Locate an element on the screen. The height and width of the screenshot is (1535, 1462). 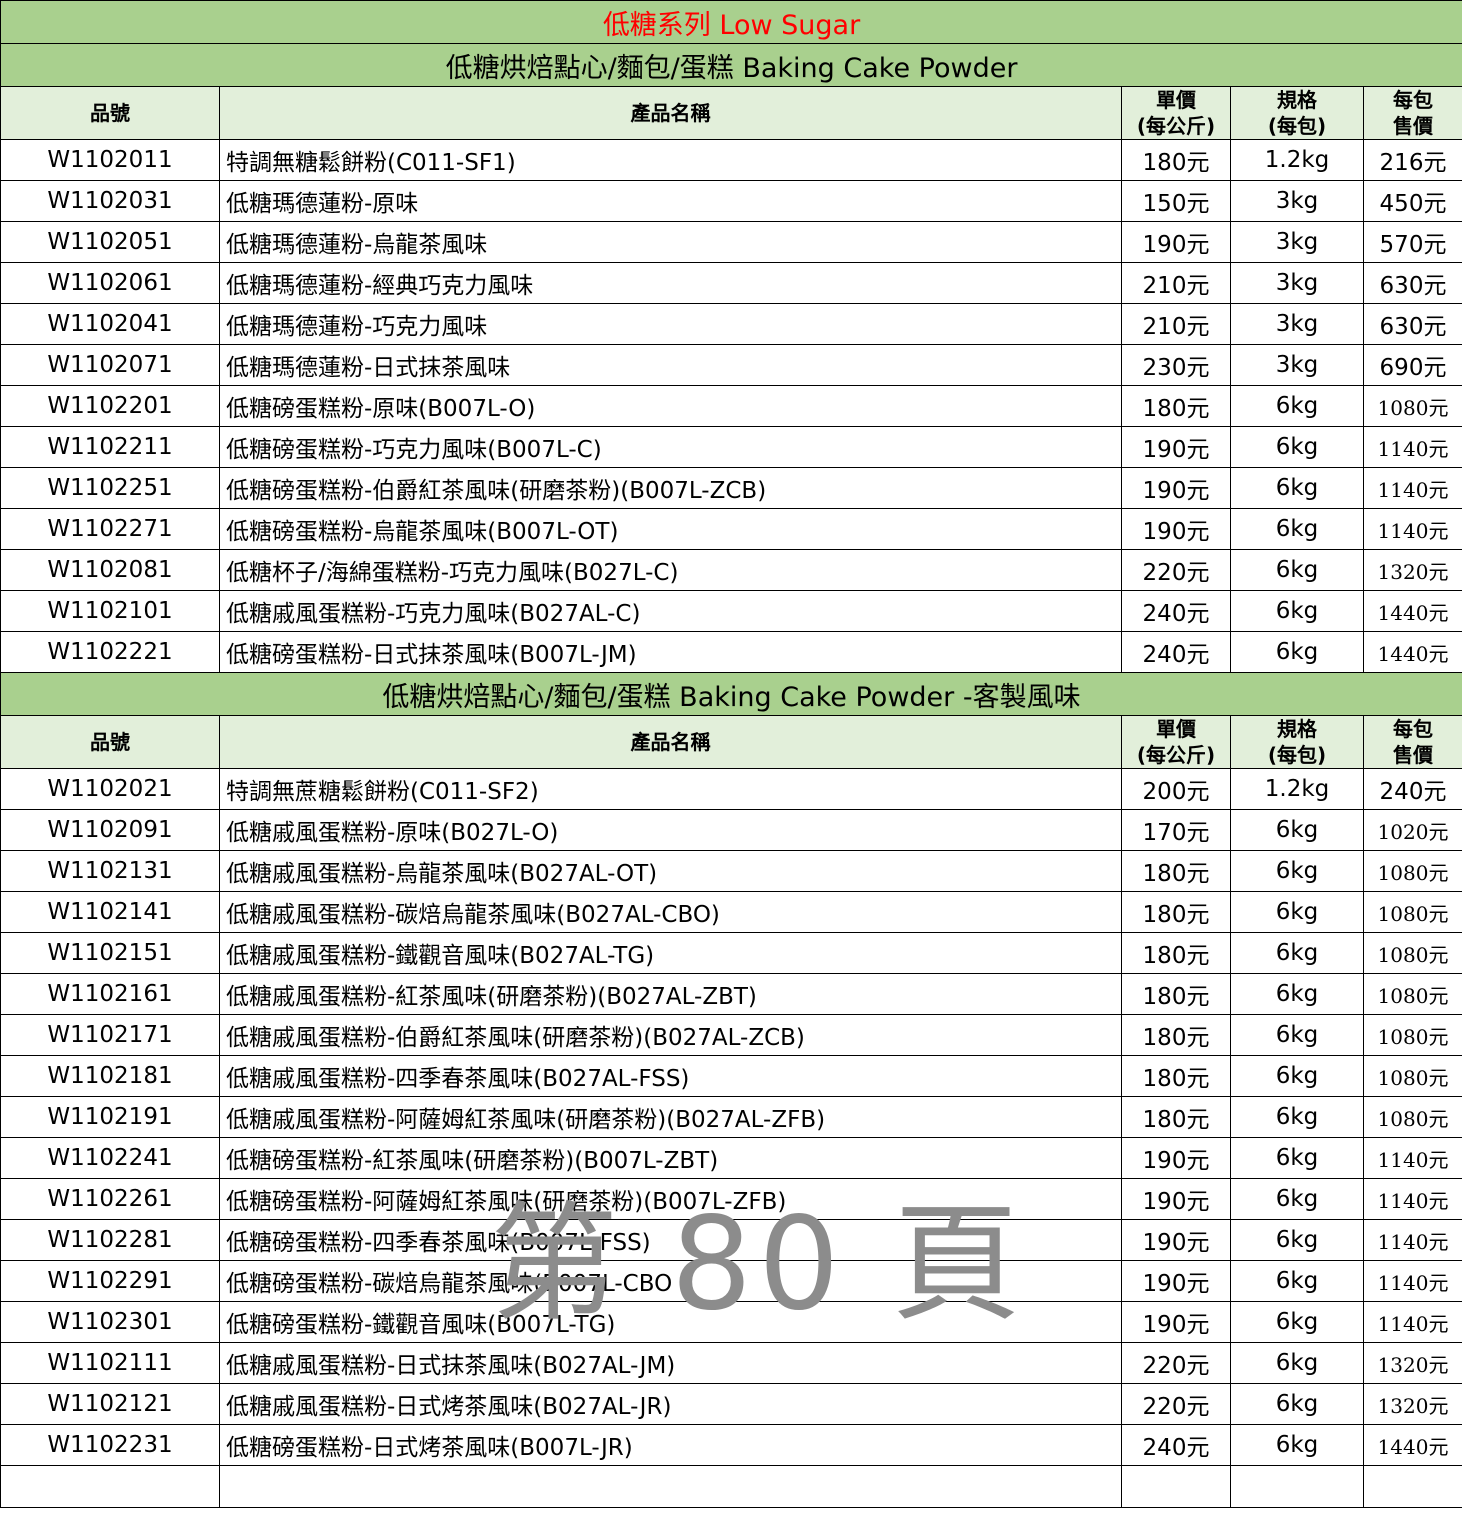
table-row: W1102061 低糖瑪德蓮粉-經典巧克力風味 210元 3kg 630元 is located at coordinates (731, 283).